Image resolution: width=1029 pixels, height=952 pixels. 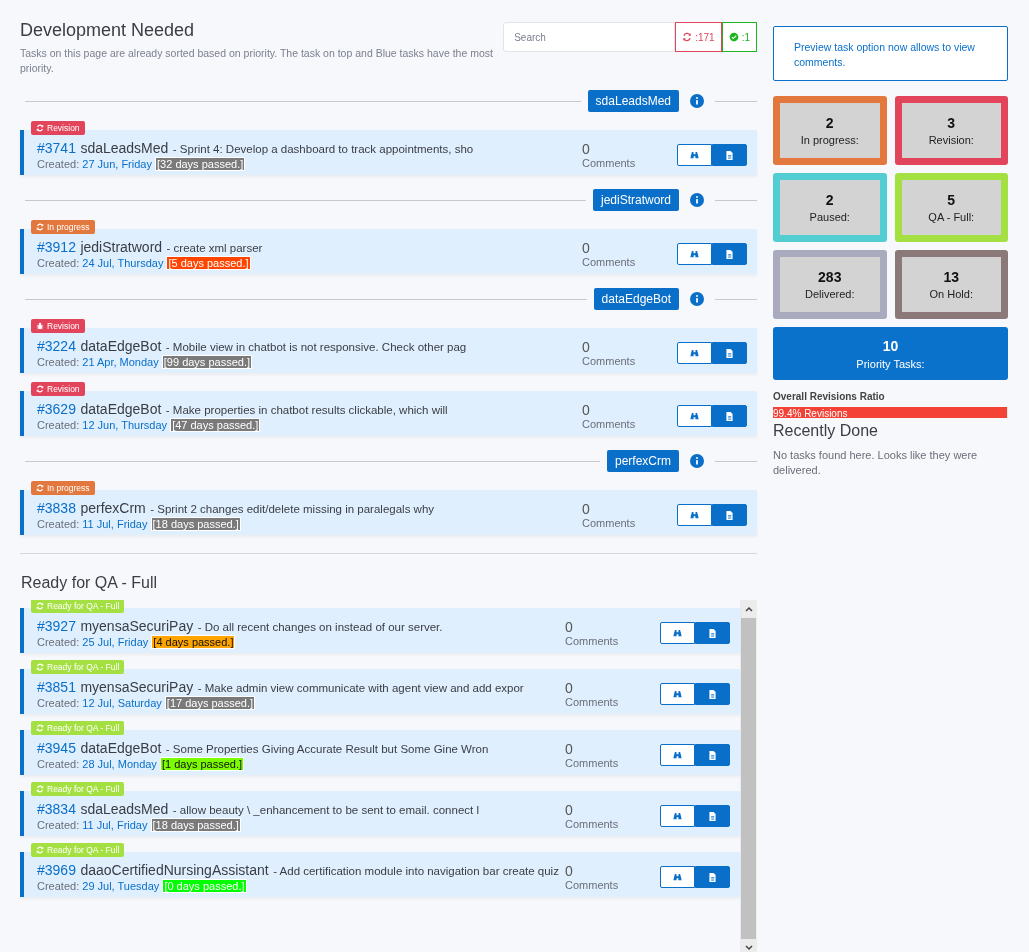 I want to click on search-field: Search, so click(x=589, y=37).